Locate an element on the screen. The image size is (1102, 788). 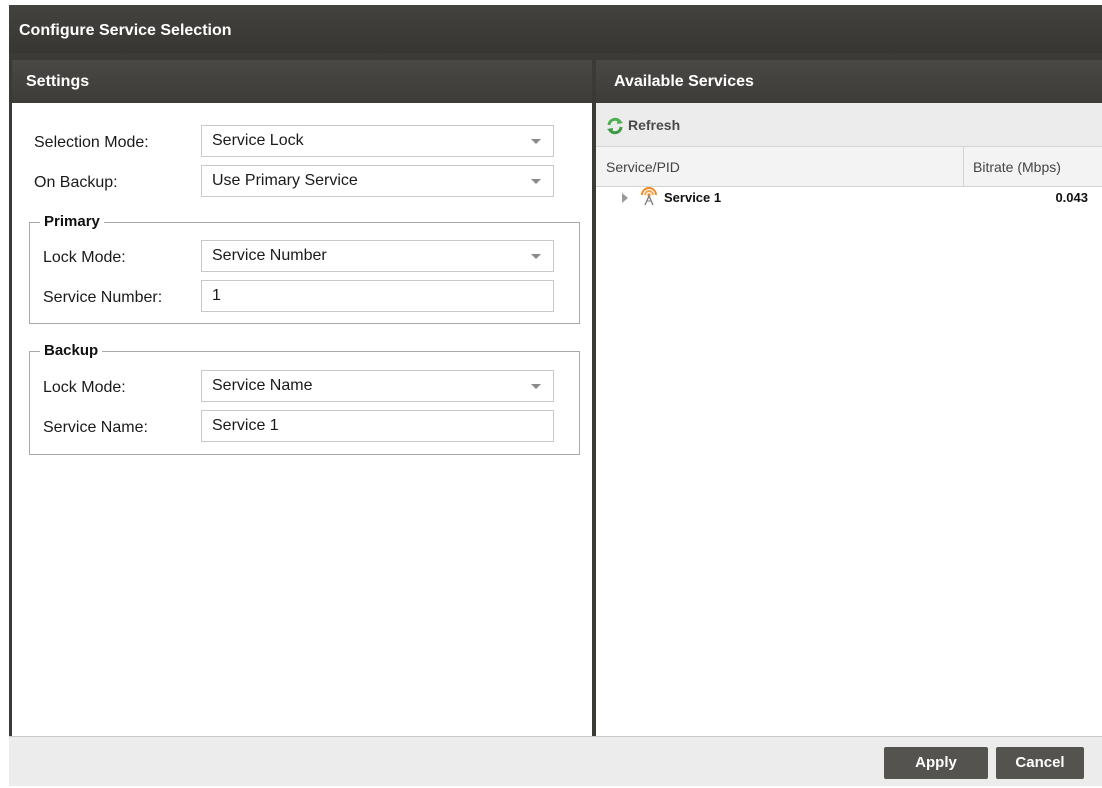
primary-lock-mode-select: Service Number is located at coordinates (377, 256).